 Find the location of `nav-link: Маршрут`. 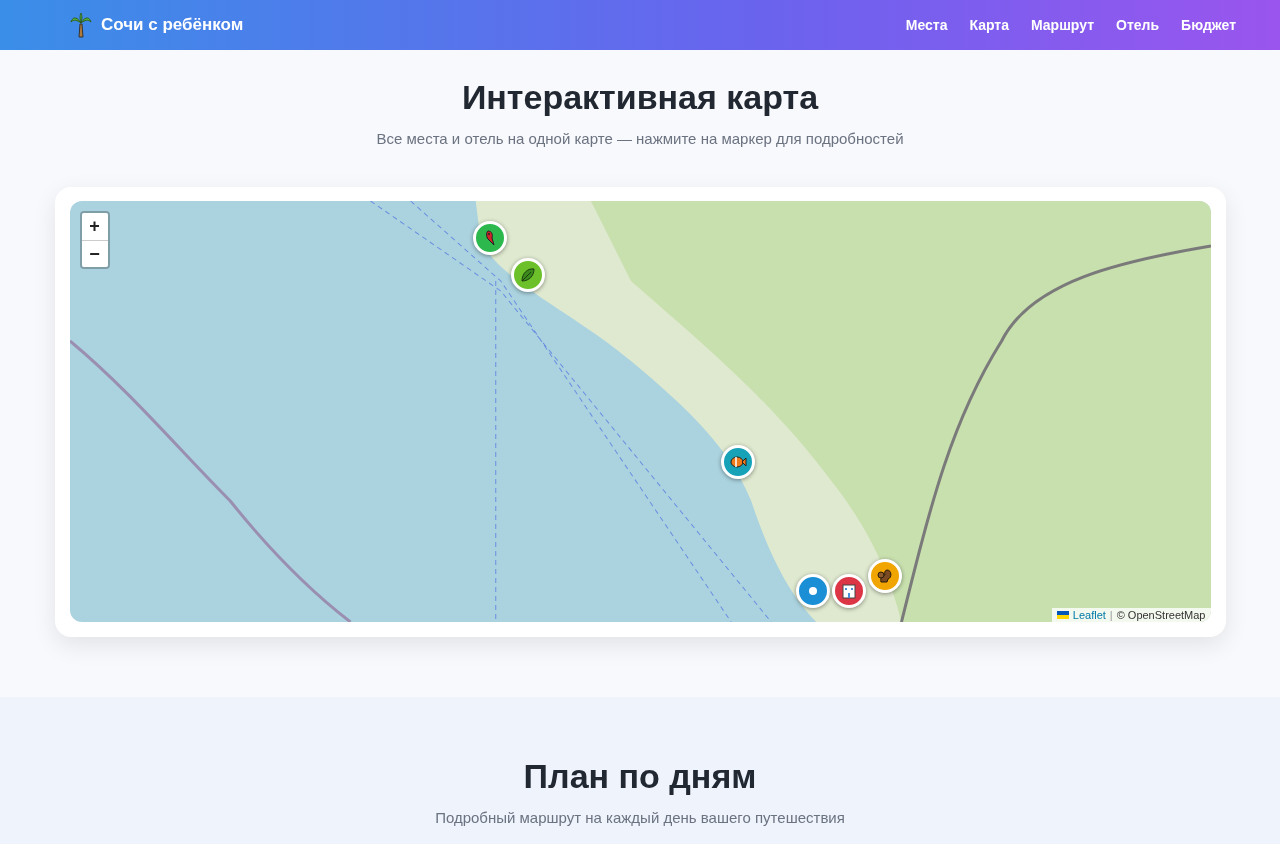

nav-link: Маршрут is located at coordinates (1063, 25).